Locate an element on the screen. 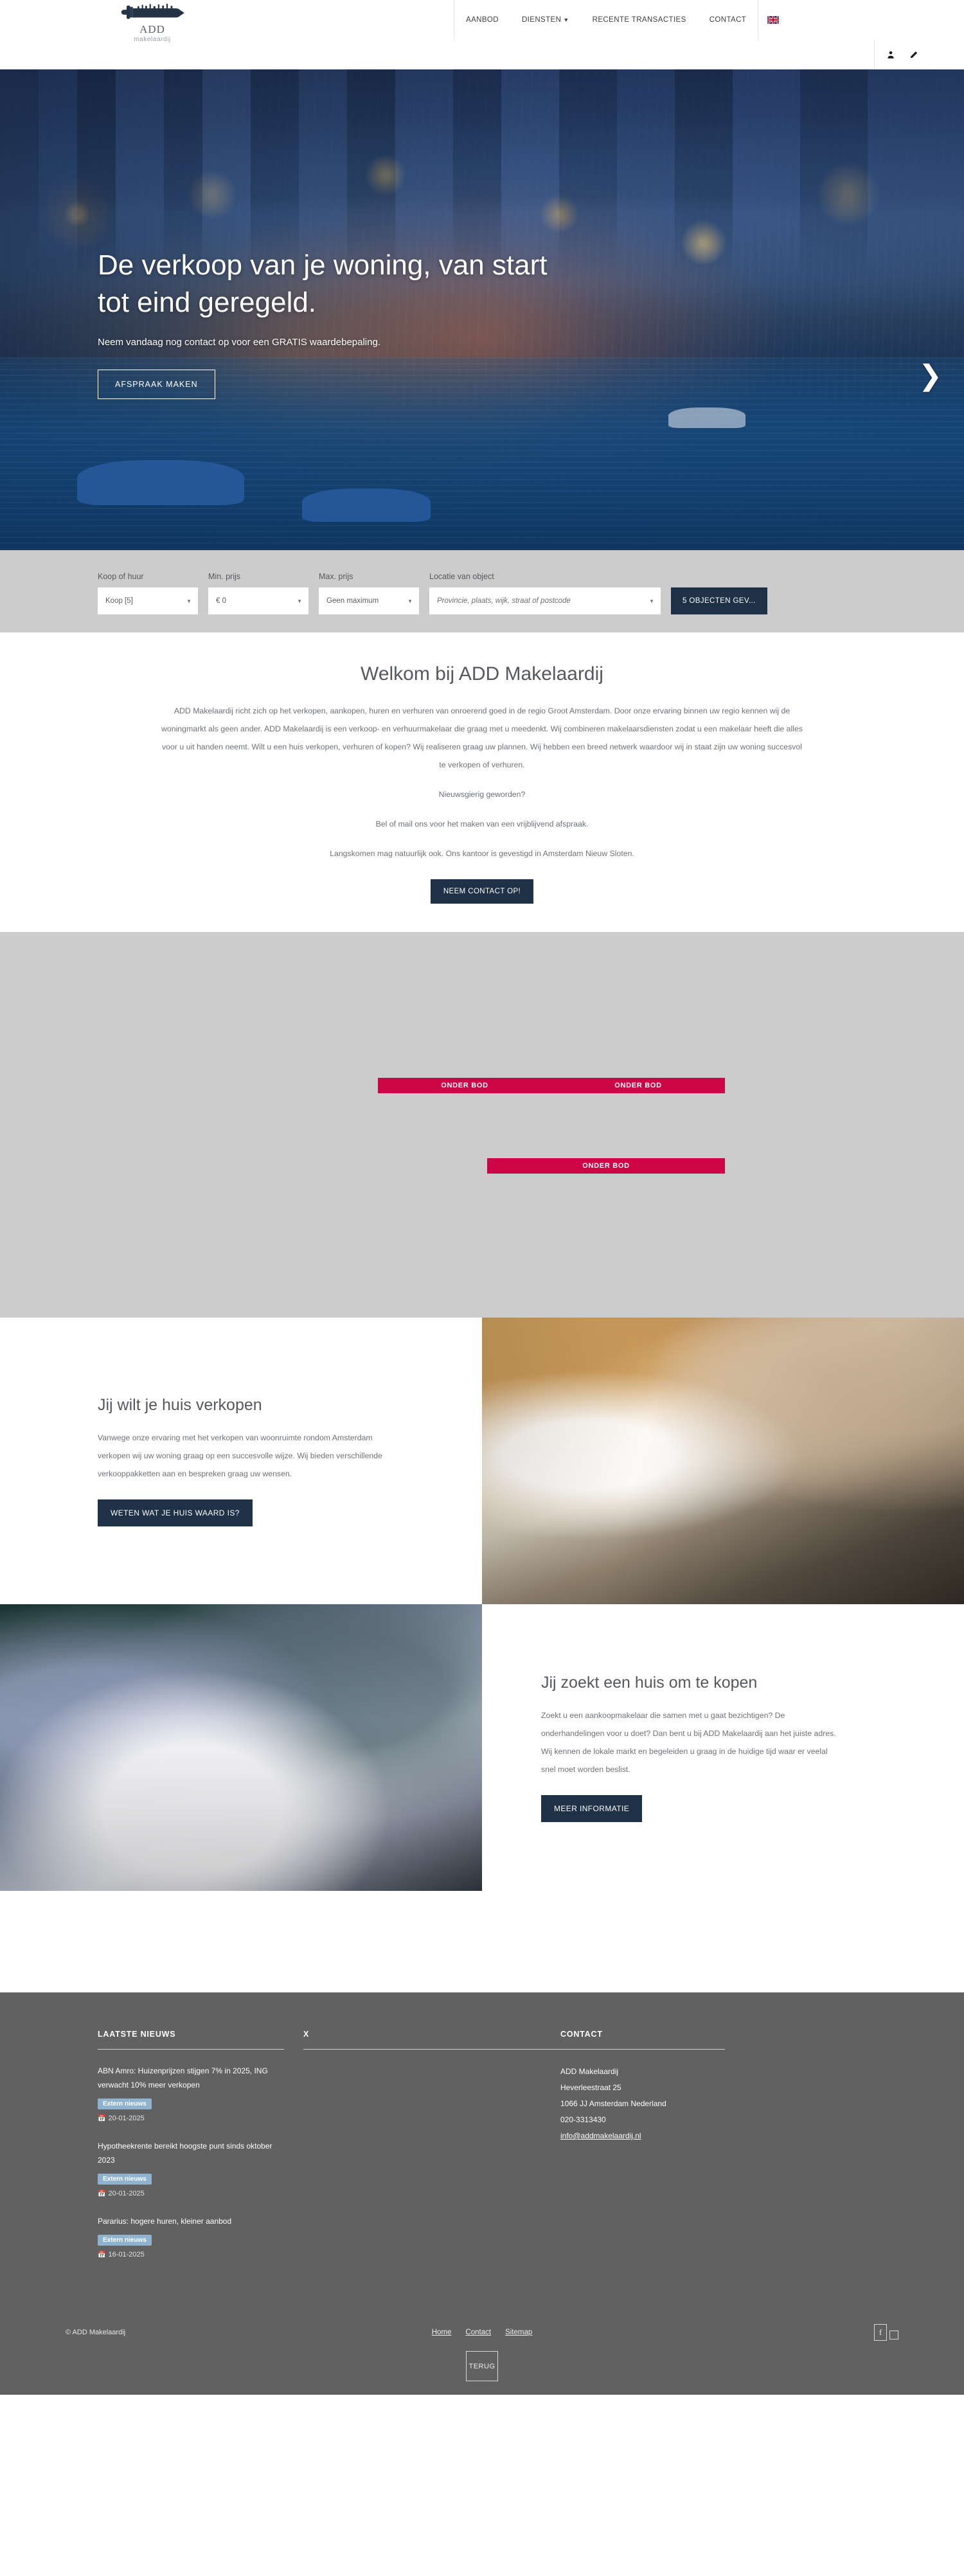 The image size is (964, 2576). search-label-type: Koop of huur is located at coordinates (121, 576).